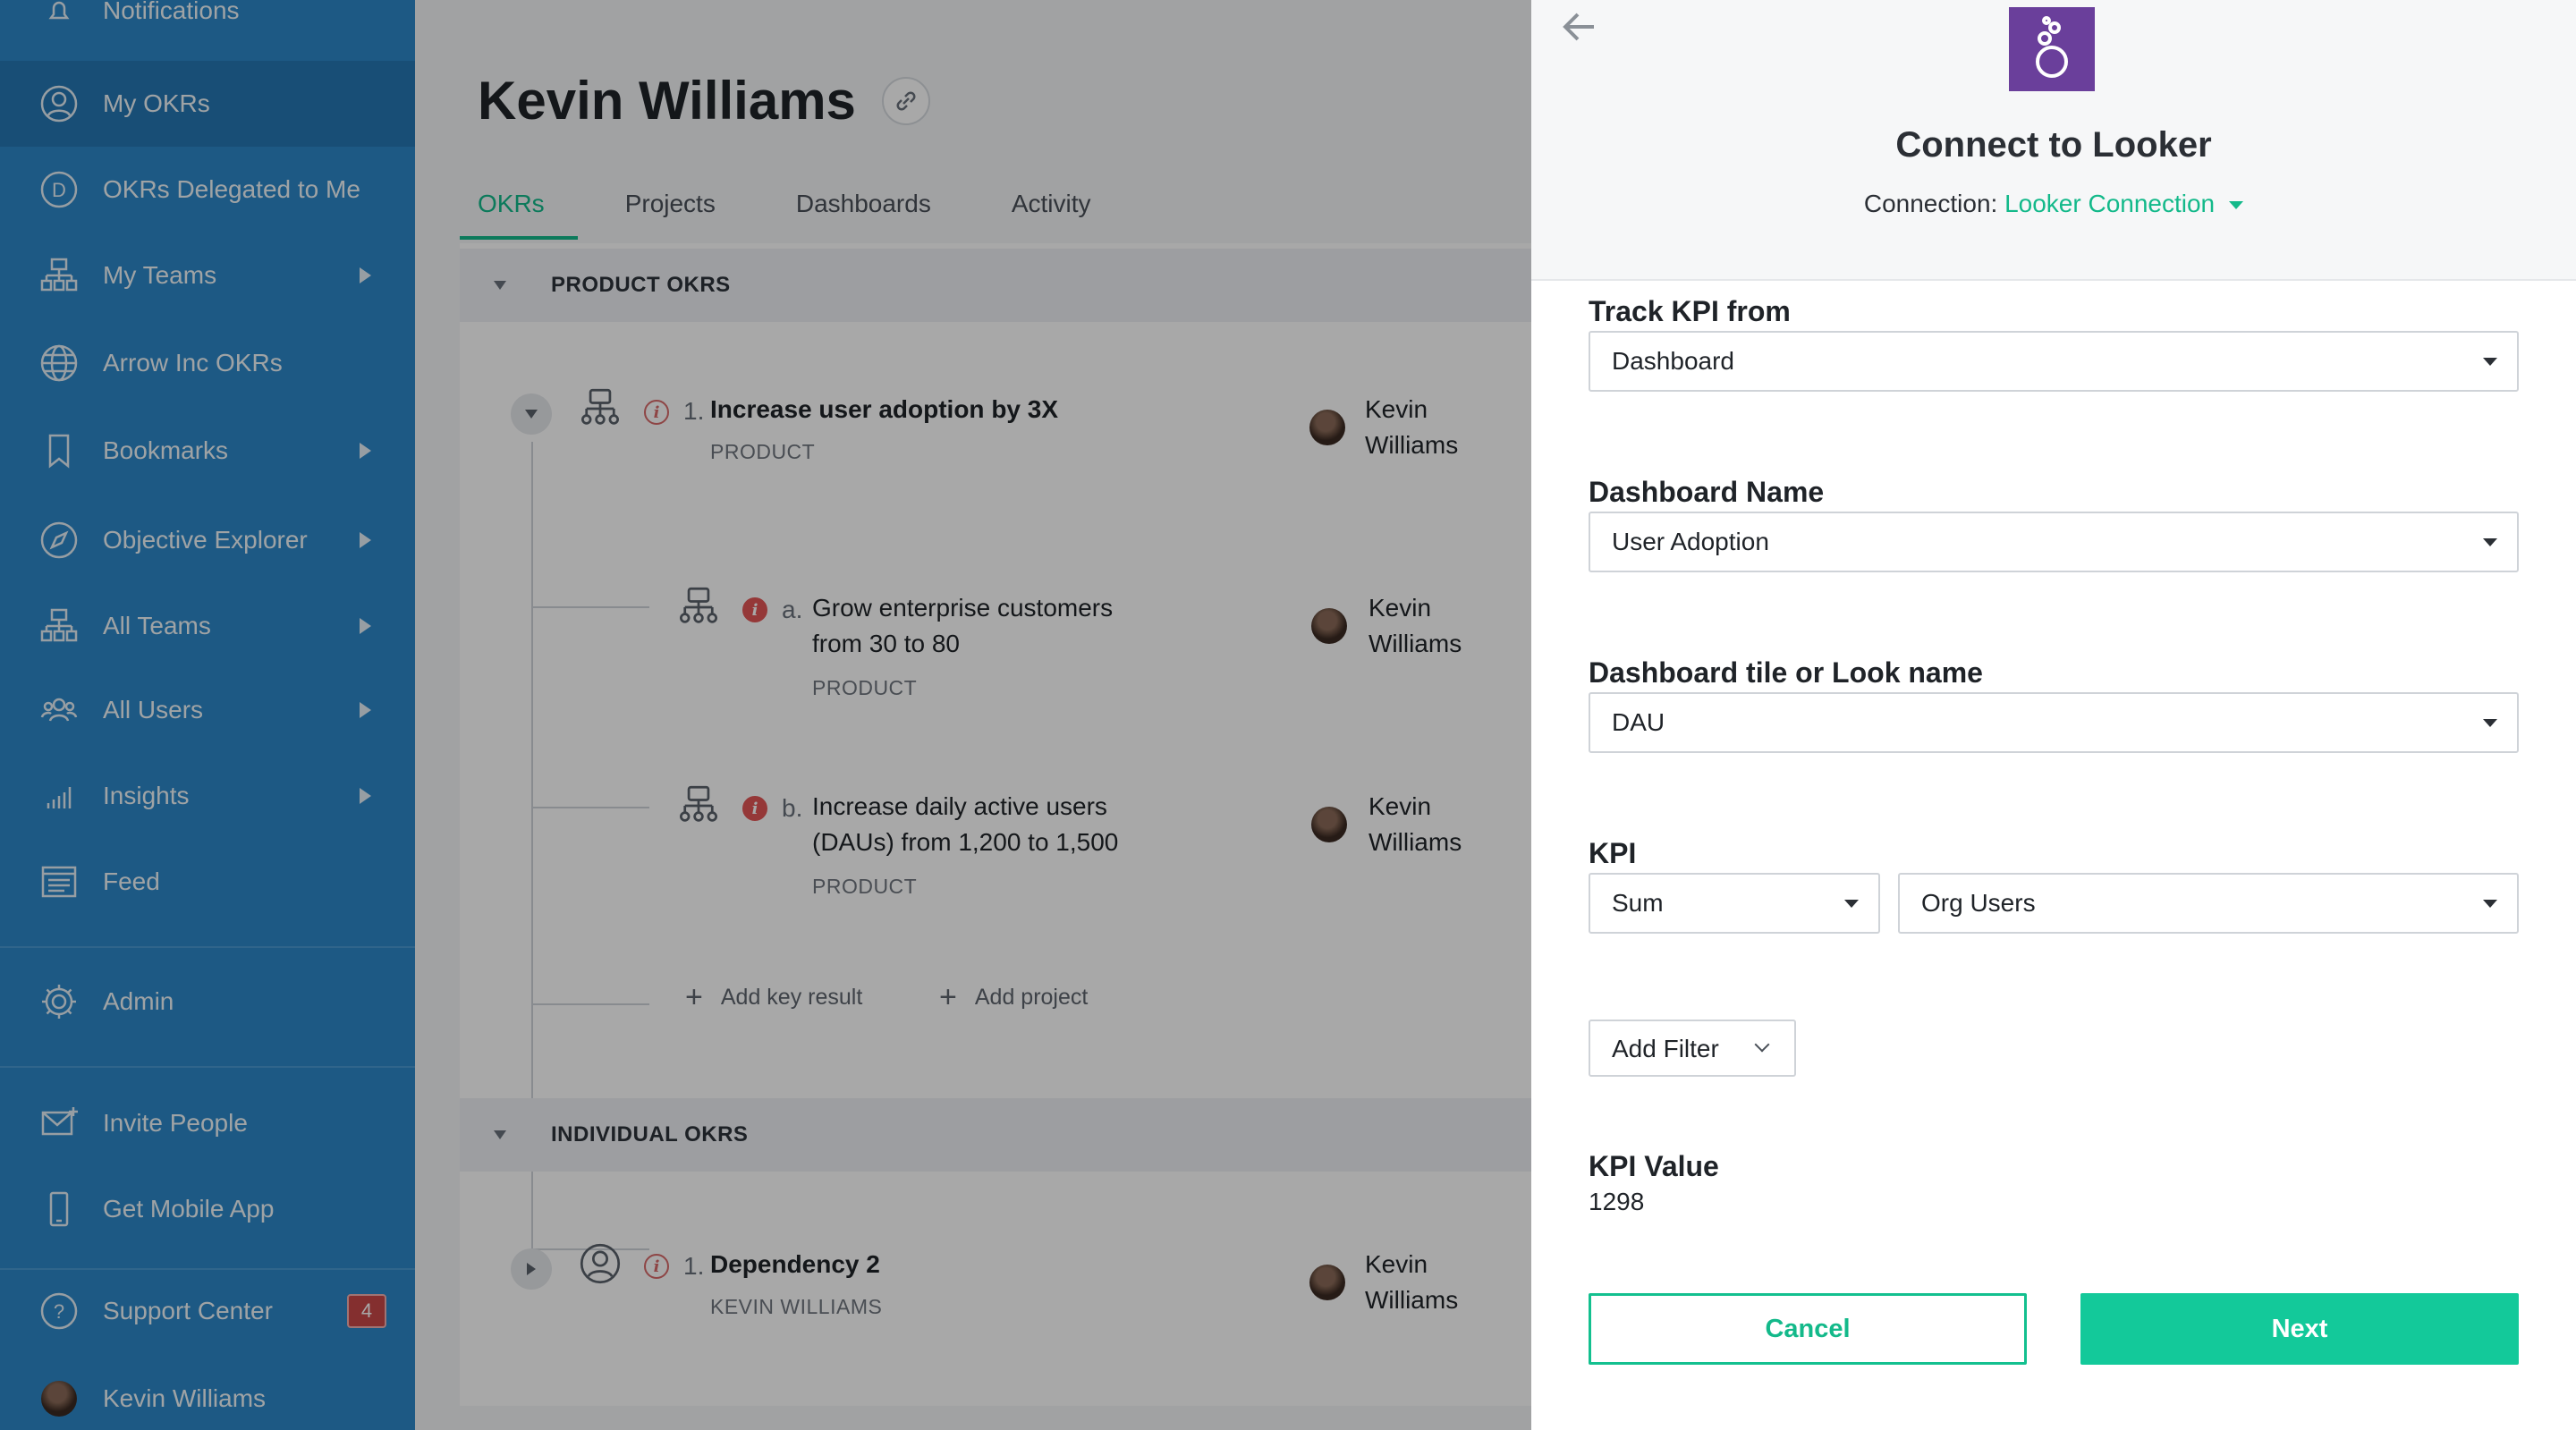 This screenshot has width=2576, height=1430. I want to click on panel-title: Connect to Looker, so click(2053, 145).